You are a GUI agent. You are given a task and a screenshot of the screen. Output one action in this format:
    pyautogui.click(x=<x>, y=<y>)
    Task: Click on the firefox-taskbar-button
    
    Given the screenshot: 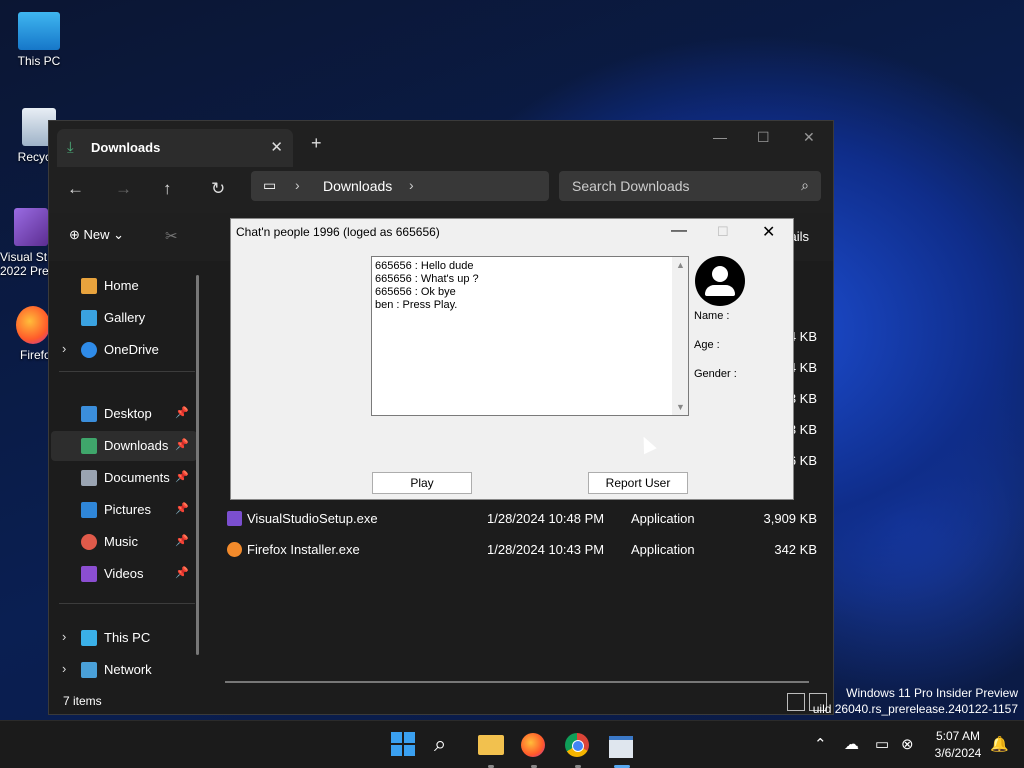 What is the action you would take?
    pyautogui.click(x=535, y=745)
    